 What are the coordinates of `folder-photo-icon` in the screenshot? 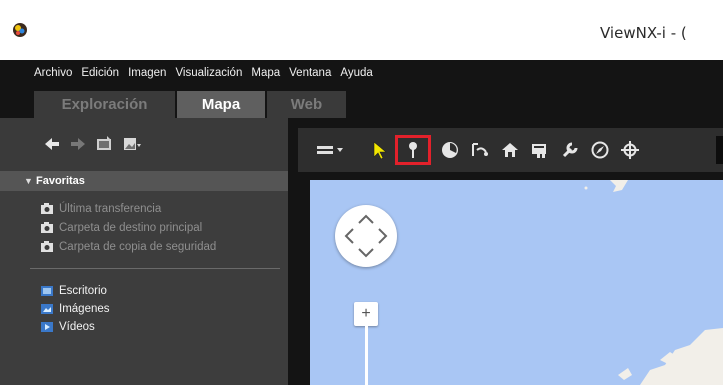 It's located at (105, 144).